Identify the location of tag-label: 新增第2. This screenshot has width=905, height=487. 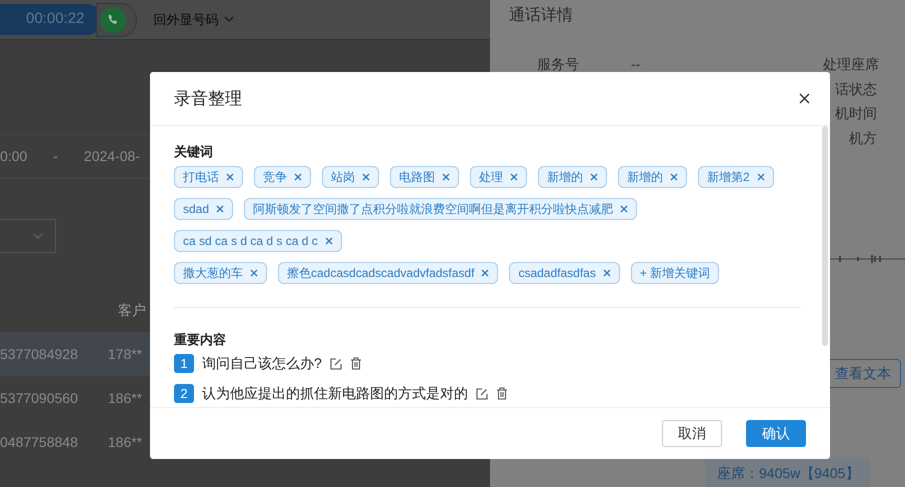
(728, 177).